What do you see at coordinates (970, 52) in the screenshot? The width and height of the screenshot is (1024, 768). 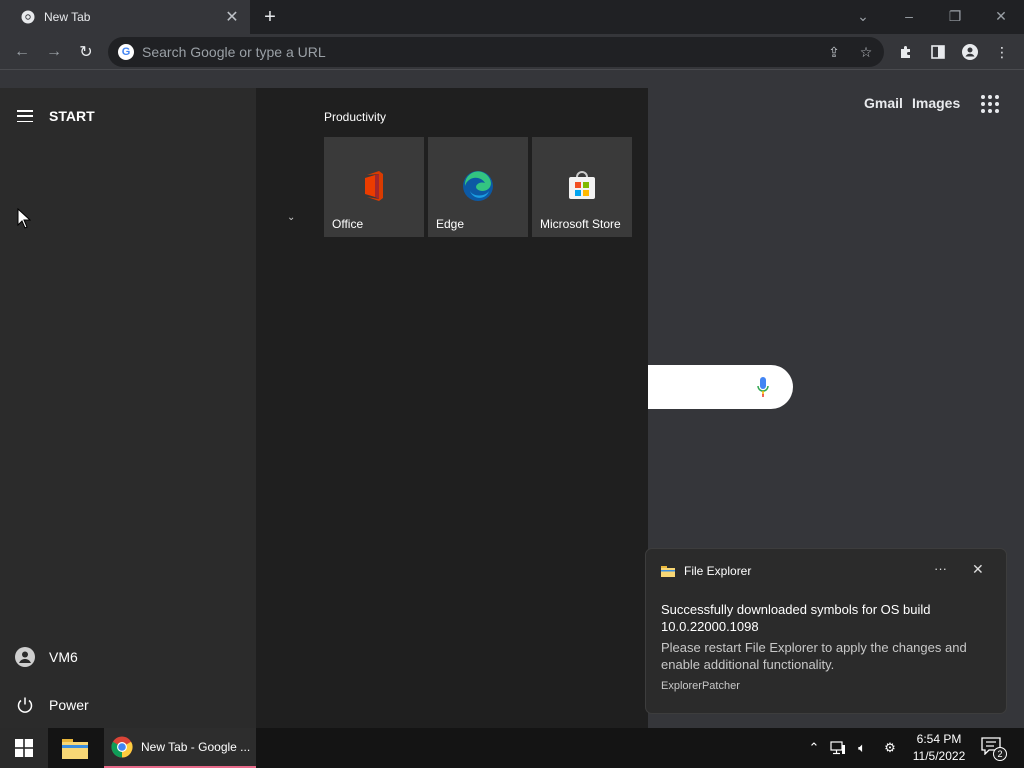 I see `profile-icon` at bounding box center [970, 52].